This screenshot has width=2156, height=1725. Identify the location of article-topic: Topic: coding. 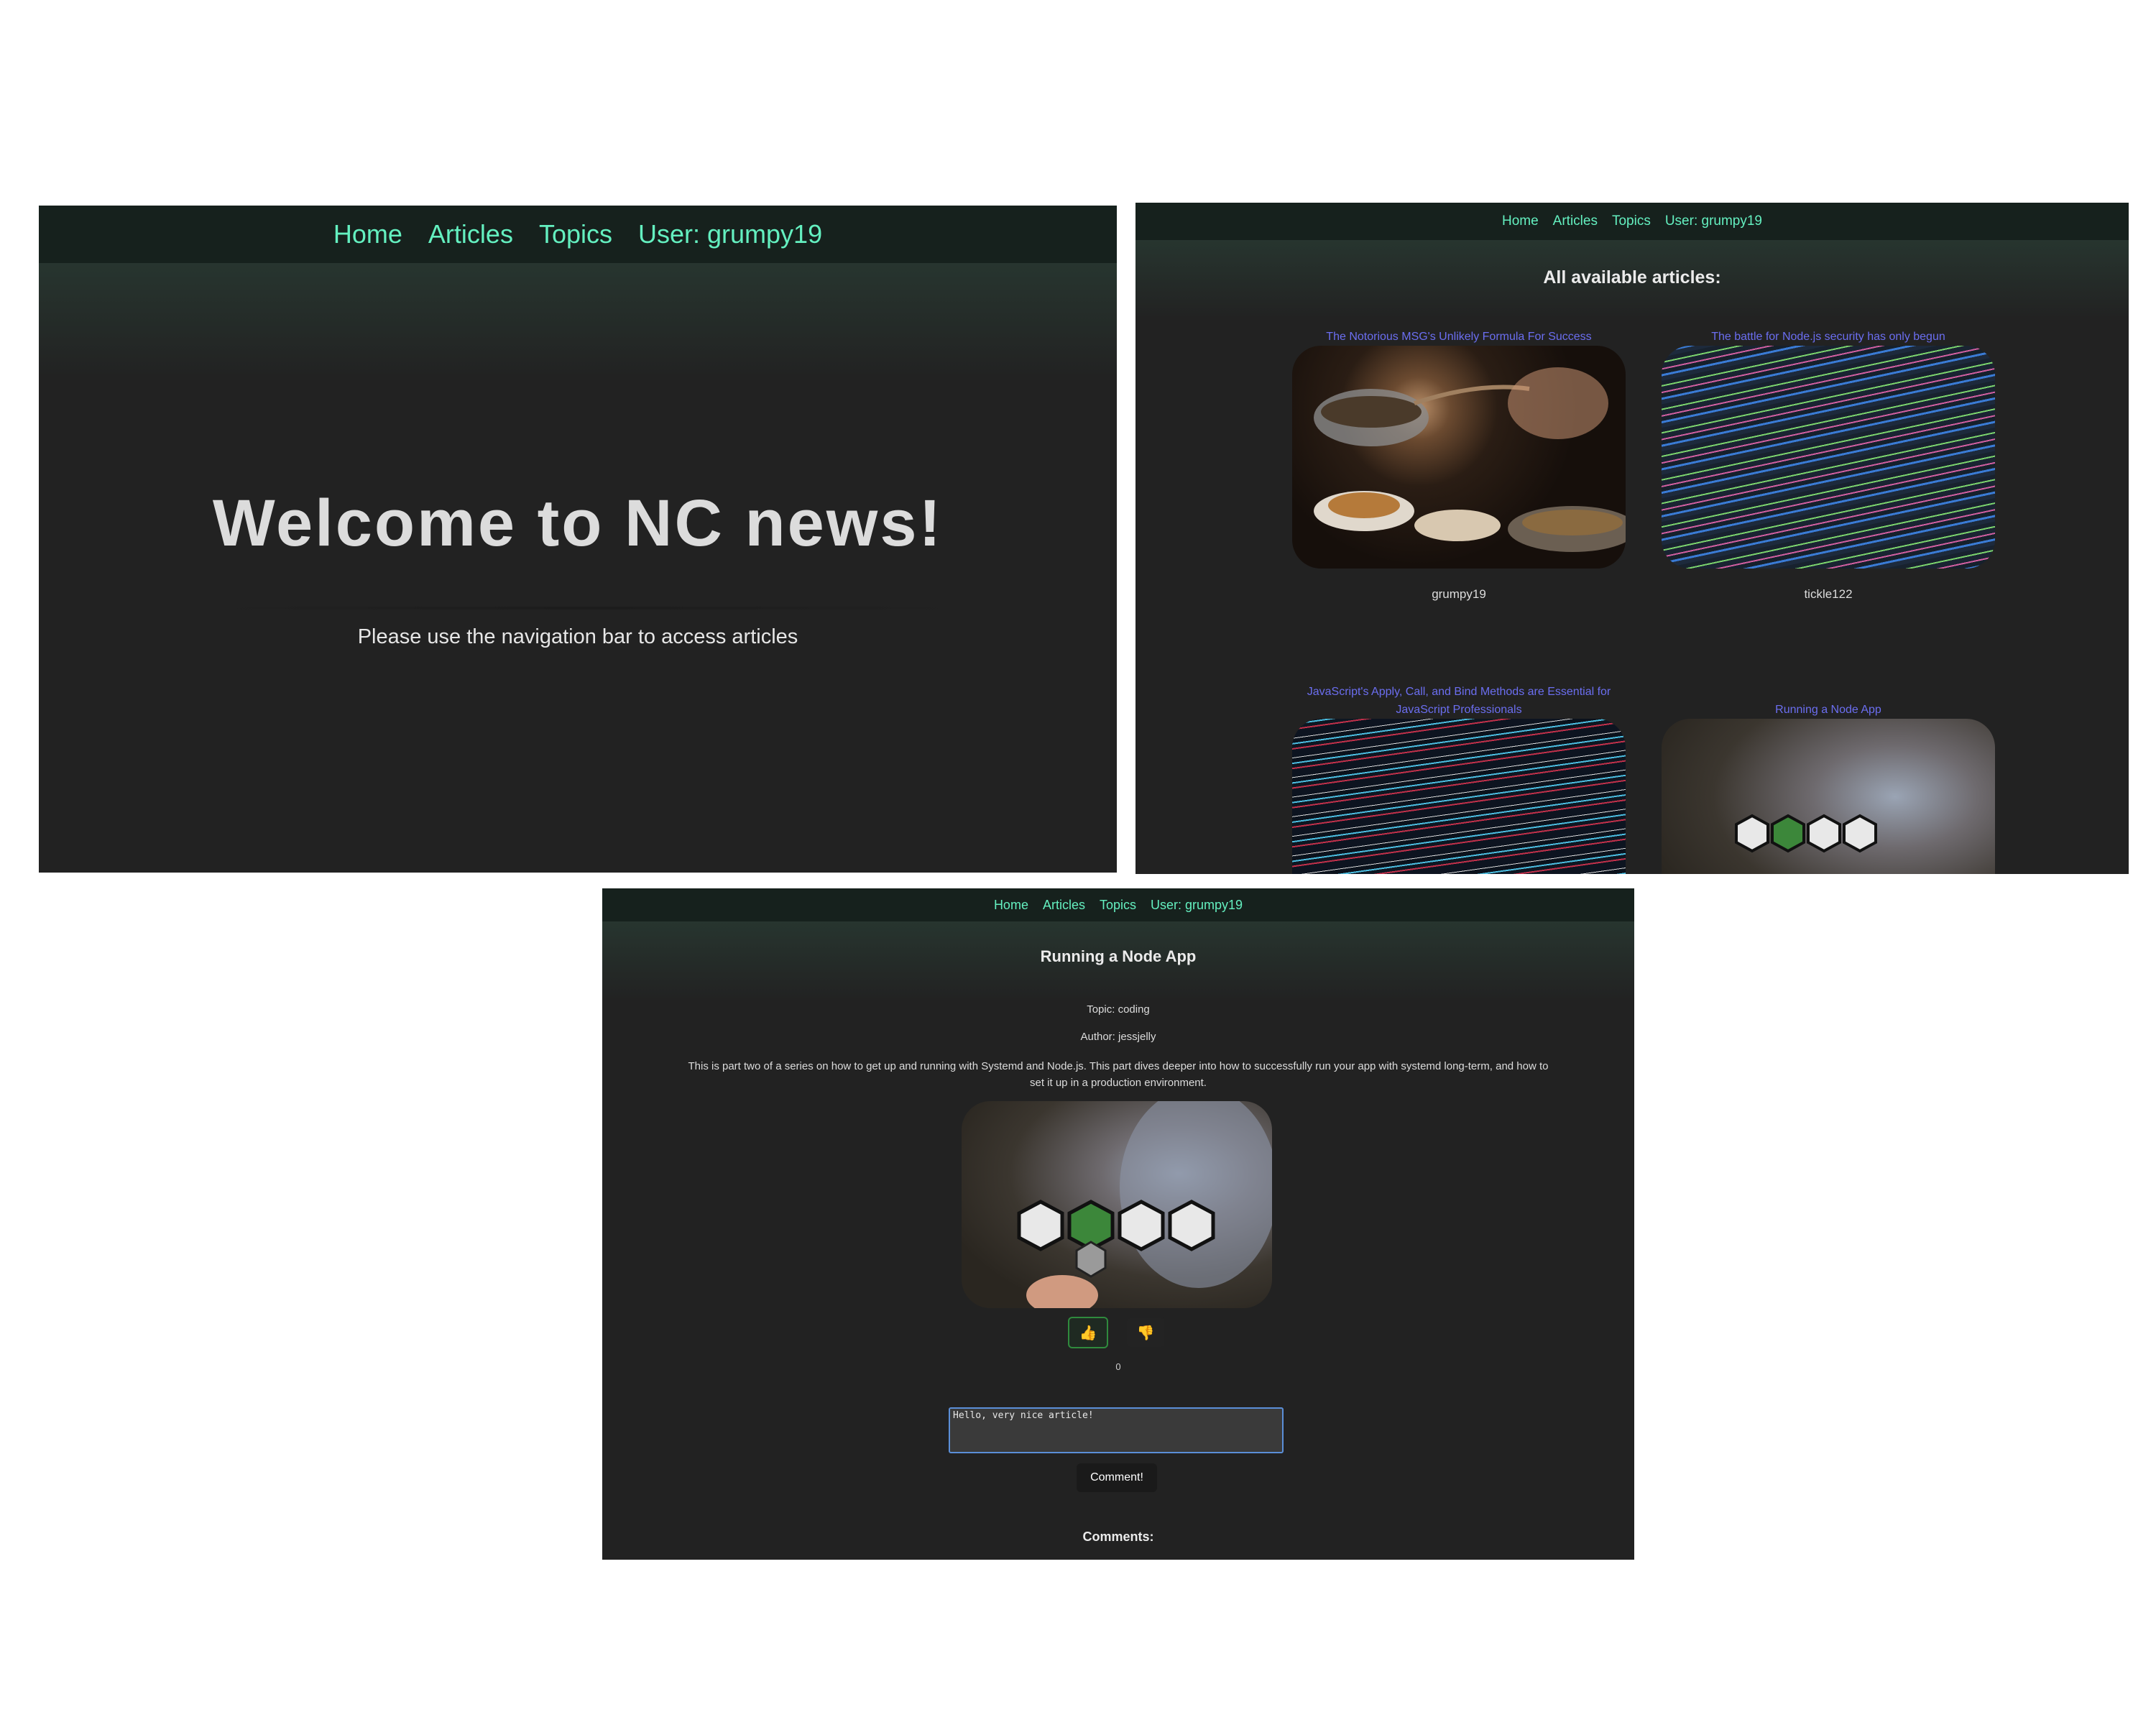
(1118, 1009).